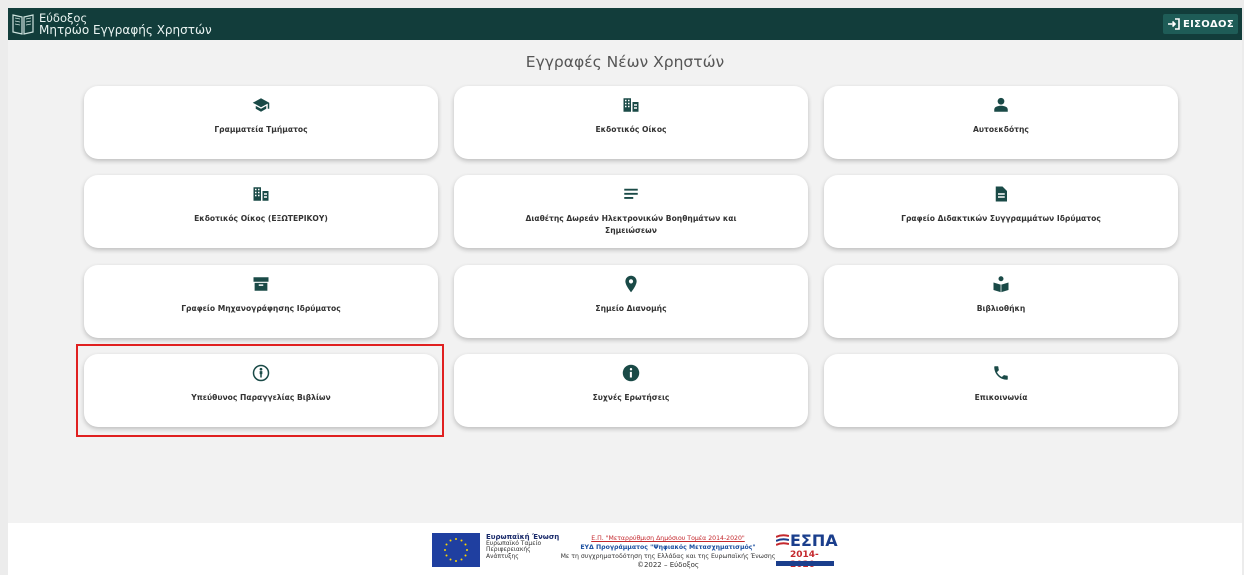 This screenshot has width=1244, height=575. I want to click on card-mechanization-office: Γραφείο Μηχανογράφησης Ιδρύματος, so click(261, 301).